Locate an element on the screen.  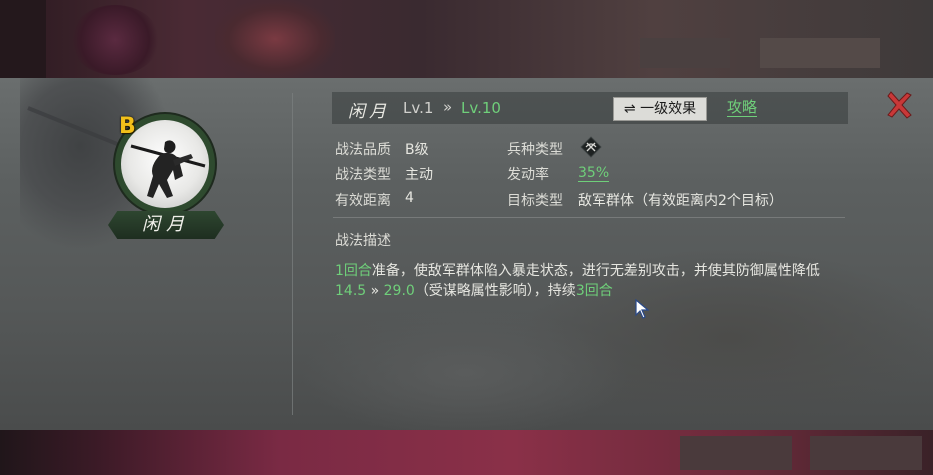
quality-value: B级 is located at coordinates (417, 150).